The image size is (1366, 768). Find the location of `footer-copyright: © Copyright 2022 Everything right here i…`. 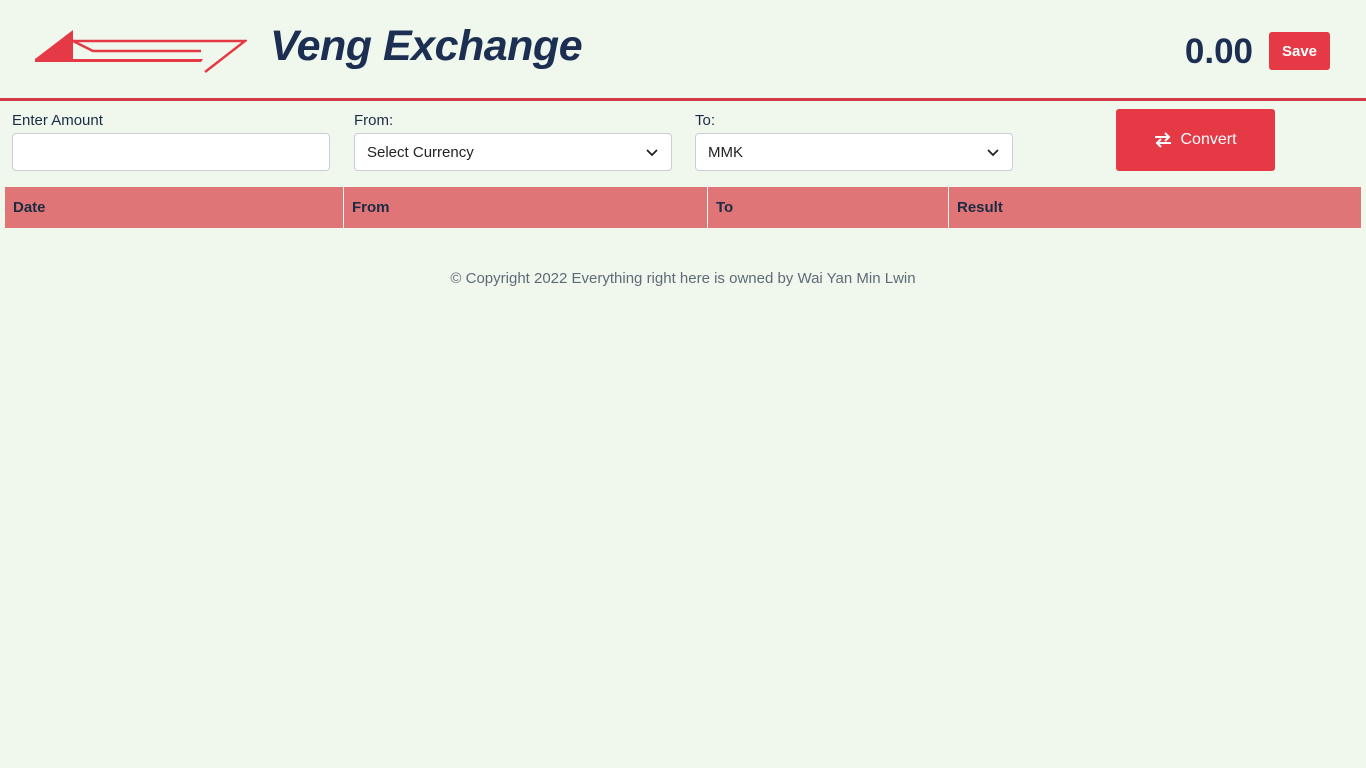

footer-copyright: © Copyright 2022 Everything right here i… is located at coordinates (683, 278).